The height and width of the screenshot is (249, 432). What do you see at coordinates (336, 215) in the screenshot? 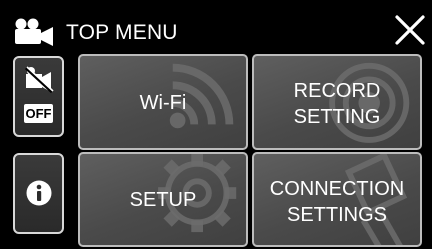
I see `connection-label-line2: SETTINGS` at bounding box center [336, 215].